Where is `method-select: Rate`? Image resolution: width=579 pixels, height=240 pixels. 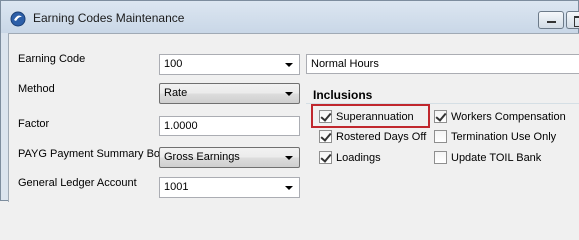
method-select: Rate is located at coordinates (229, 93).